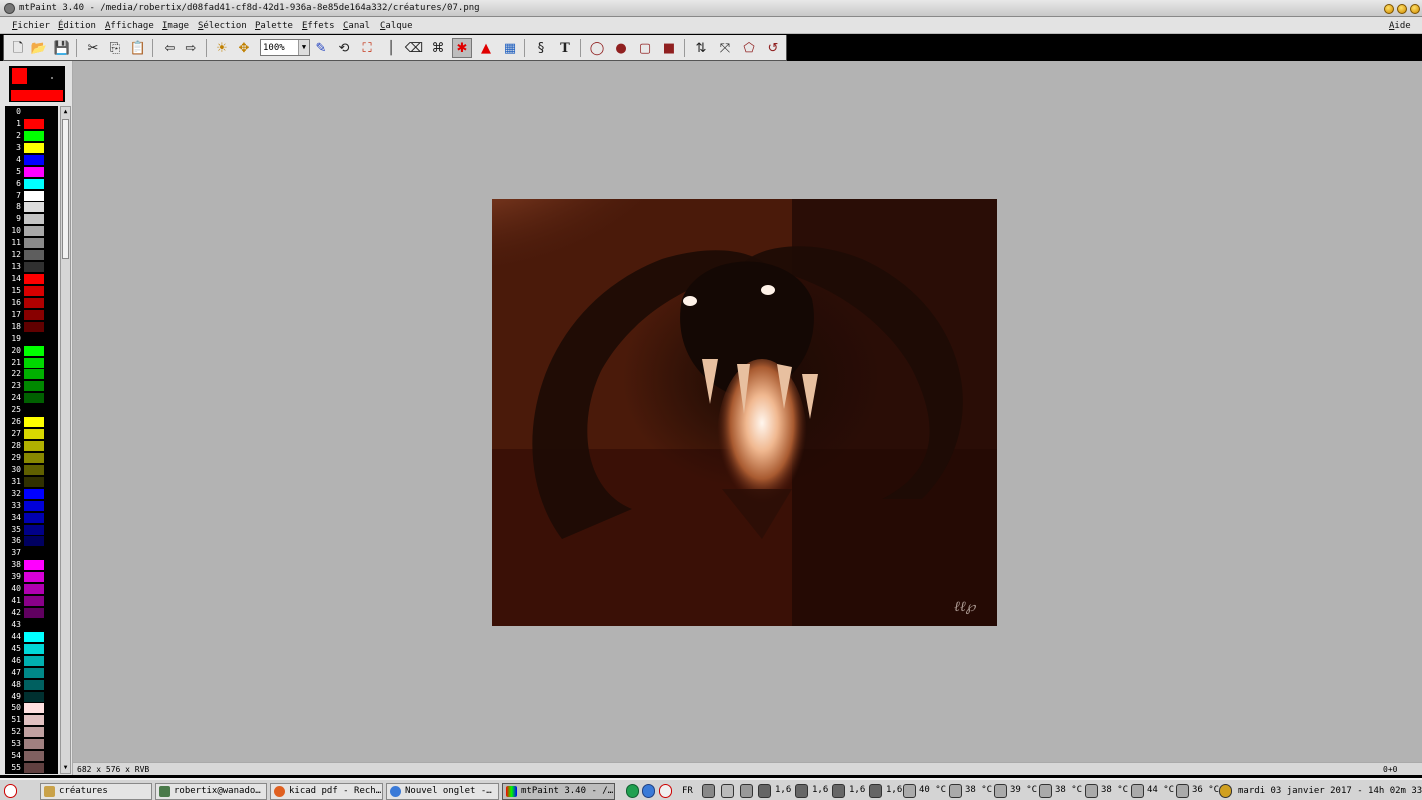 The image size is (1422, 800). I want to click on palette-row: 6, so click(31, 184).